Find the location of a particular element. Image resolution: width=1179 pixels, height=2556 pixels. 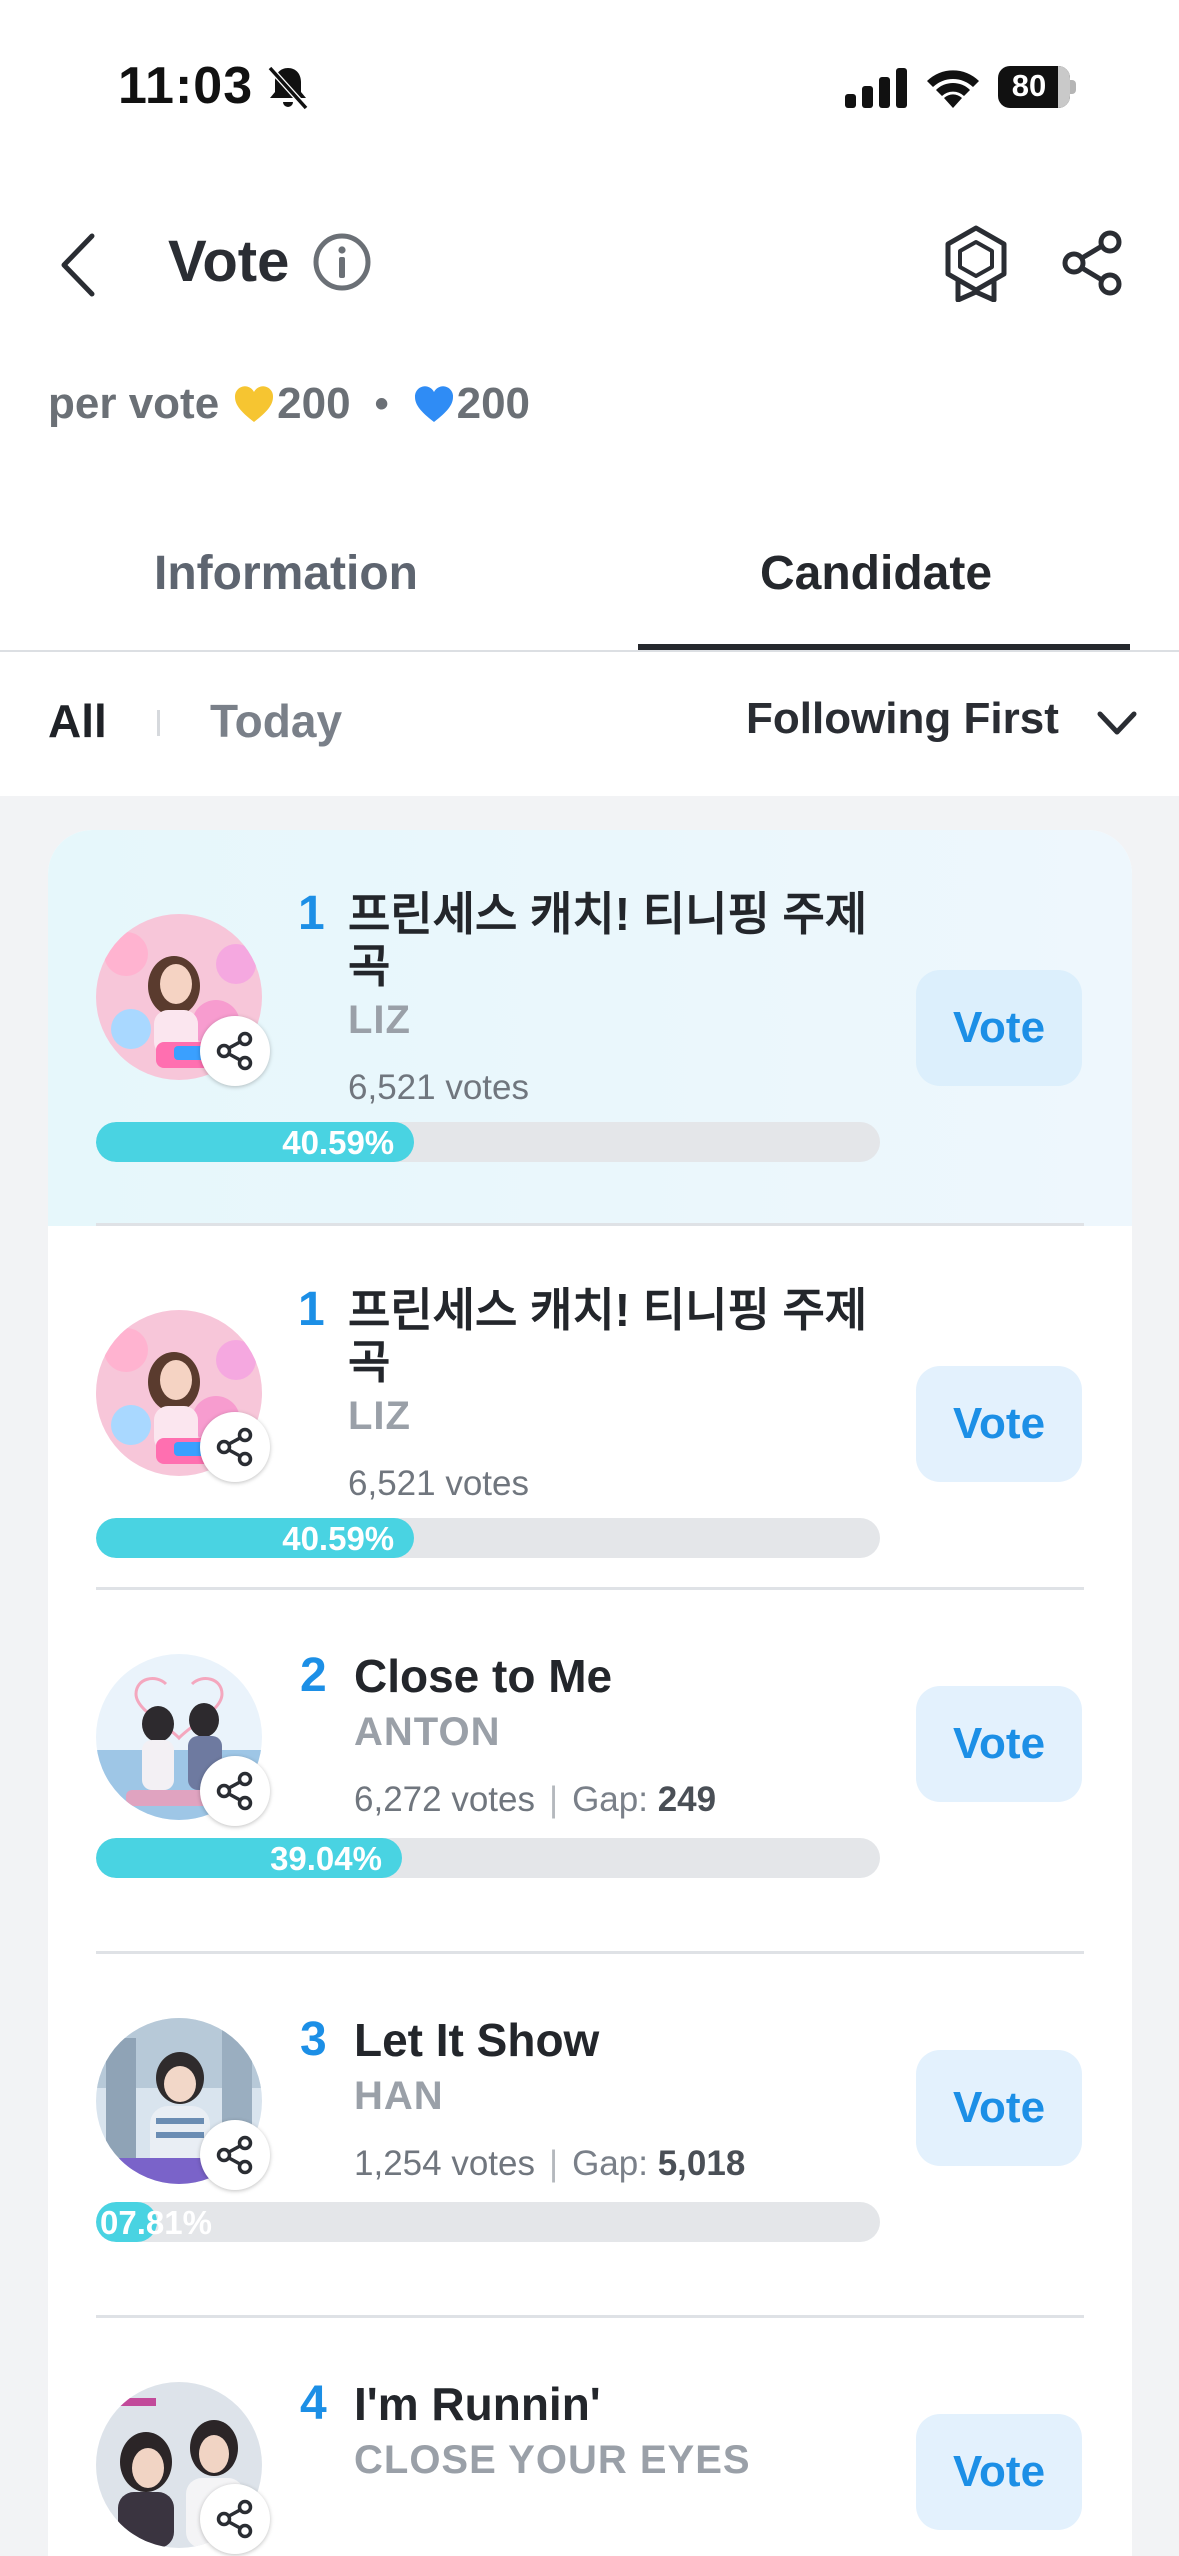

artist-name: HAN is located at coordinates (399, 2096).